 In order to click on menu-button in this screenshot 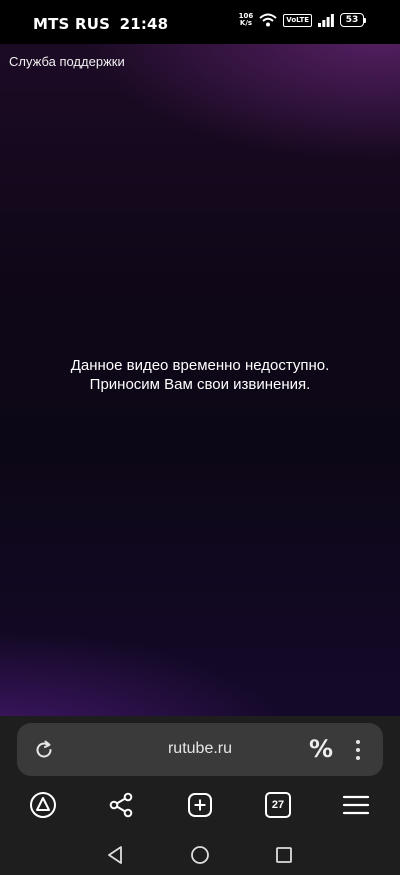, I will do `click(356, 805)`.